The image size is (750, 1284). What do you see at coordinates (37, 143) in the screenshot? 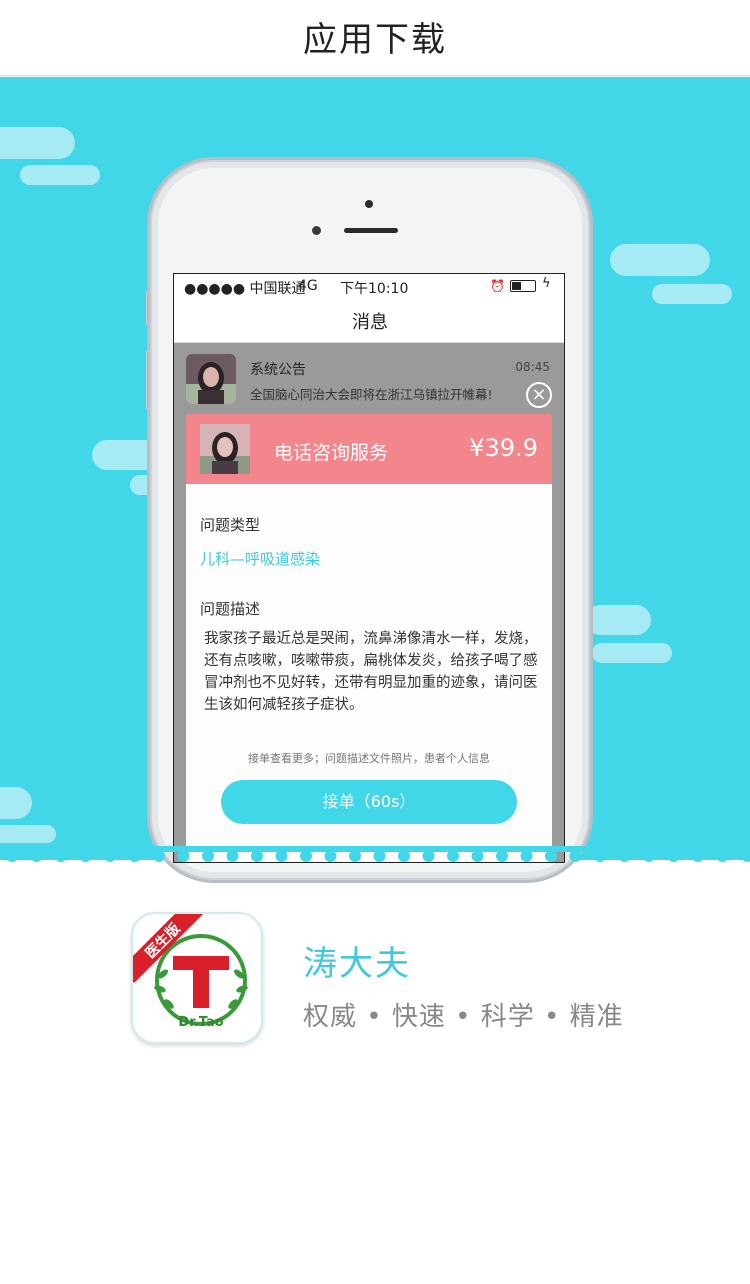
I see `cloud-decoration` at bounding box center [37, 143].